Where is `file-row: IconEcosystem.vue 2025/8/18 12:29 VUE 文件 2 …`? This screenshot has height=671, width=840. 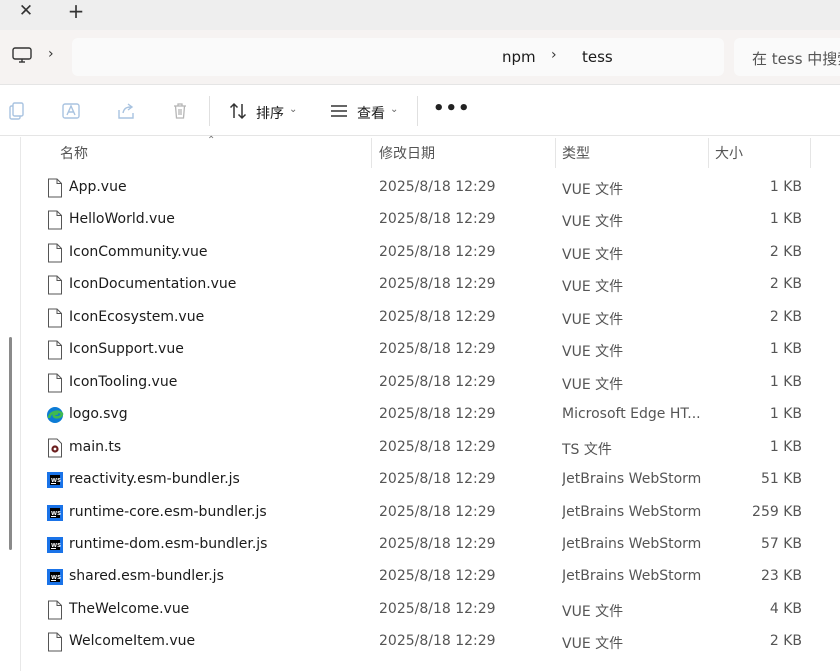 file-row: IconEcosystem.vue 2025/8/18 12:29 VUE 文件 2 … is located at coordinates (426, 318).